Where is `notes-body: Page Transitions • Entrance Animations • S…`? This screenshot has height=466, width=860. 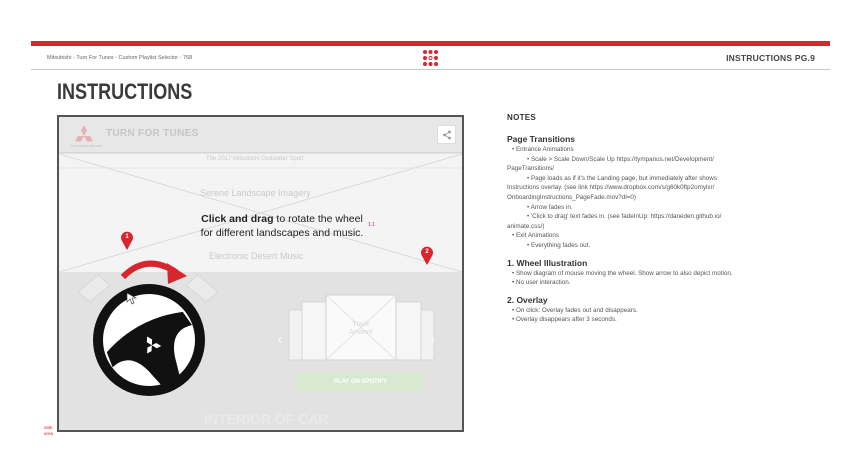 notes-body: Page Transitions • Entrance Animations • S… is located at coordinates (657, 229).